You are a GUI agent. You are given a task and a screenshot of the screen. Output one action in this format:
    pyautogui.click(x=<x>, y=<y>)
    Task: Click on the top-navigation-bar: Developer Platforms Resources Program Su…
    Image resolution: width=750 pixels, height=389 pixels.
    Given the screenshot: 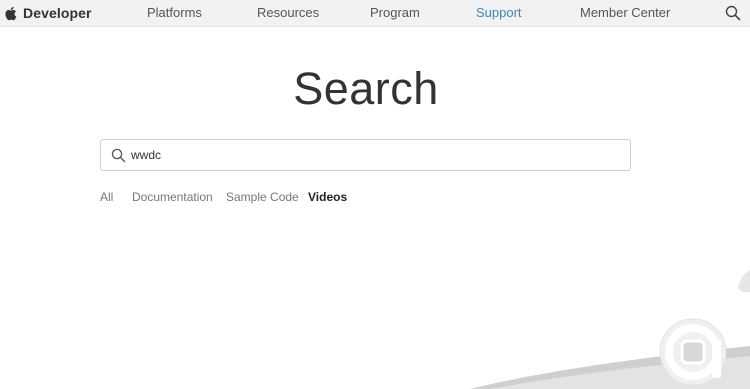 What is the action you would take?
    pyautogui.click(x=375, y=13)
    